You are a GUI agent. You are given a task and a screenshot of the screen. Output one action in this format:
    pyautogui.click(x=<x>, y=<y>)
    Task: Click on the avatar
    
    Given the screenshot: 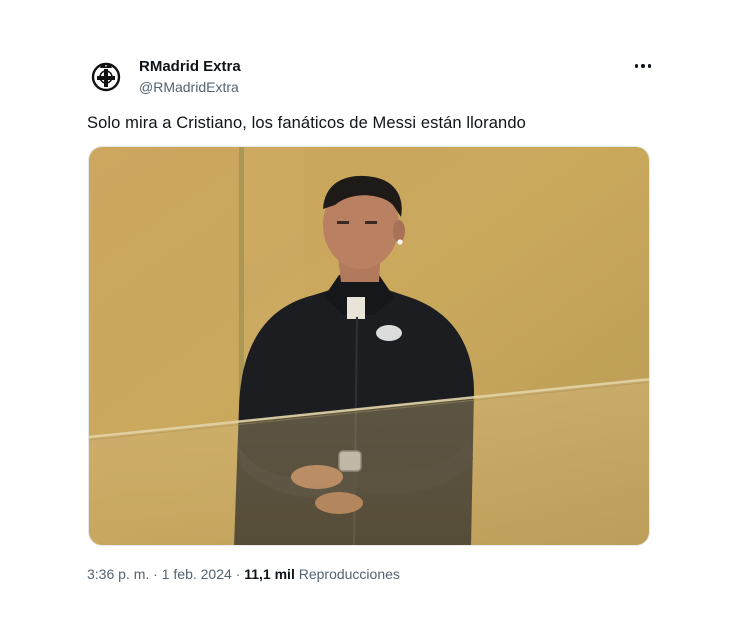 What is the action you would take?
    pyautogui.click(x=106, y=76)
    